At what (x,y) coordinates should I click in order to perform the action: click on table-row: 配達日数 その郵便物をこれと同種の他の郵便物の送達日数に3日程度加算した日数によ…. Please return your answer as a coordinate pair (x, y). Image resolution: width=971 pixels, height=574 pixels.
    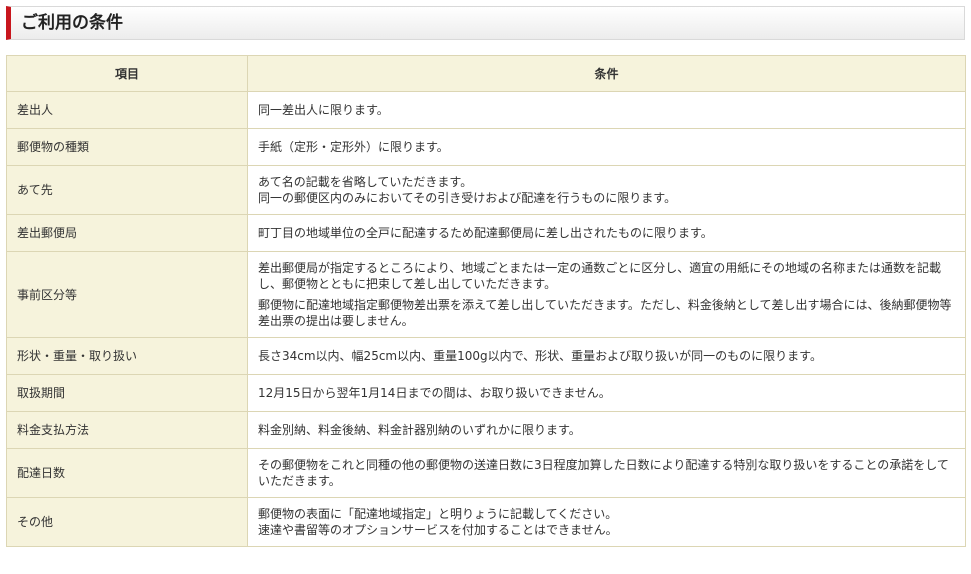
    Looking at the image, I should click on (486, 473).